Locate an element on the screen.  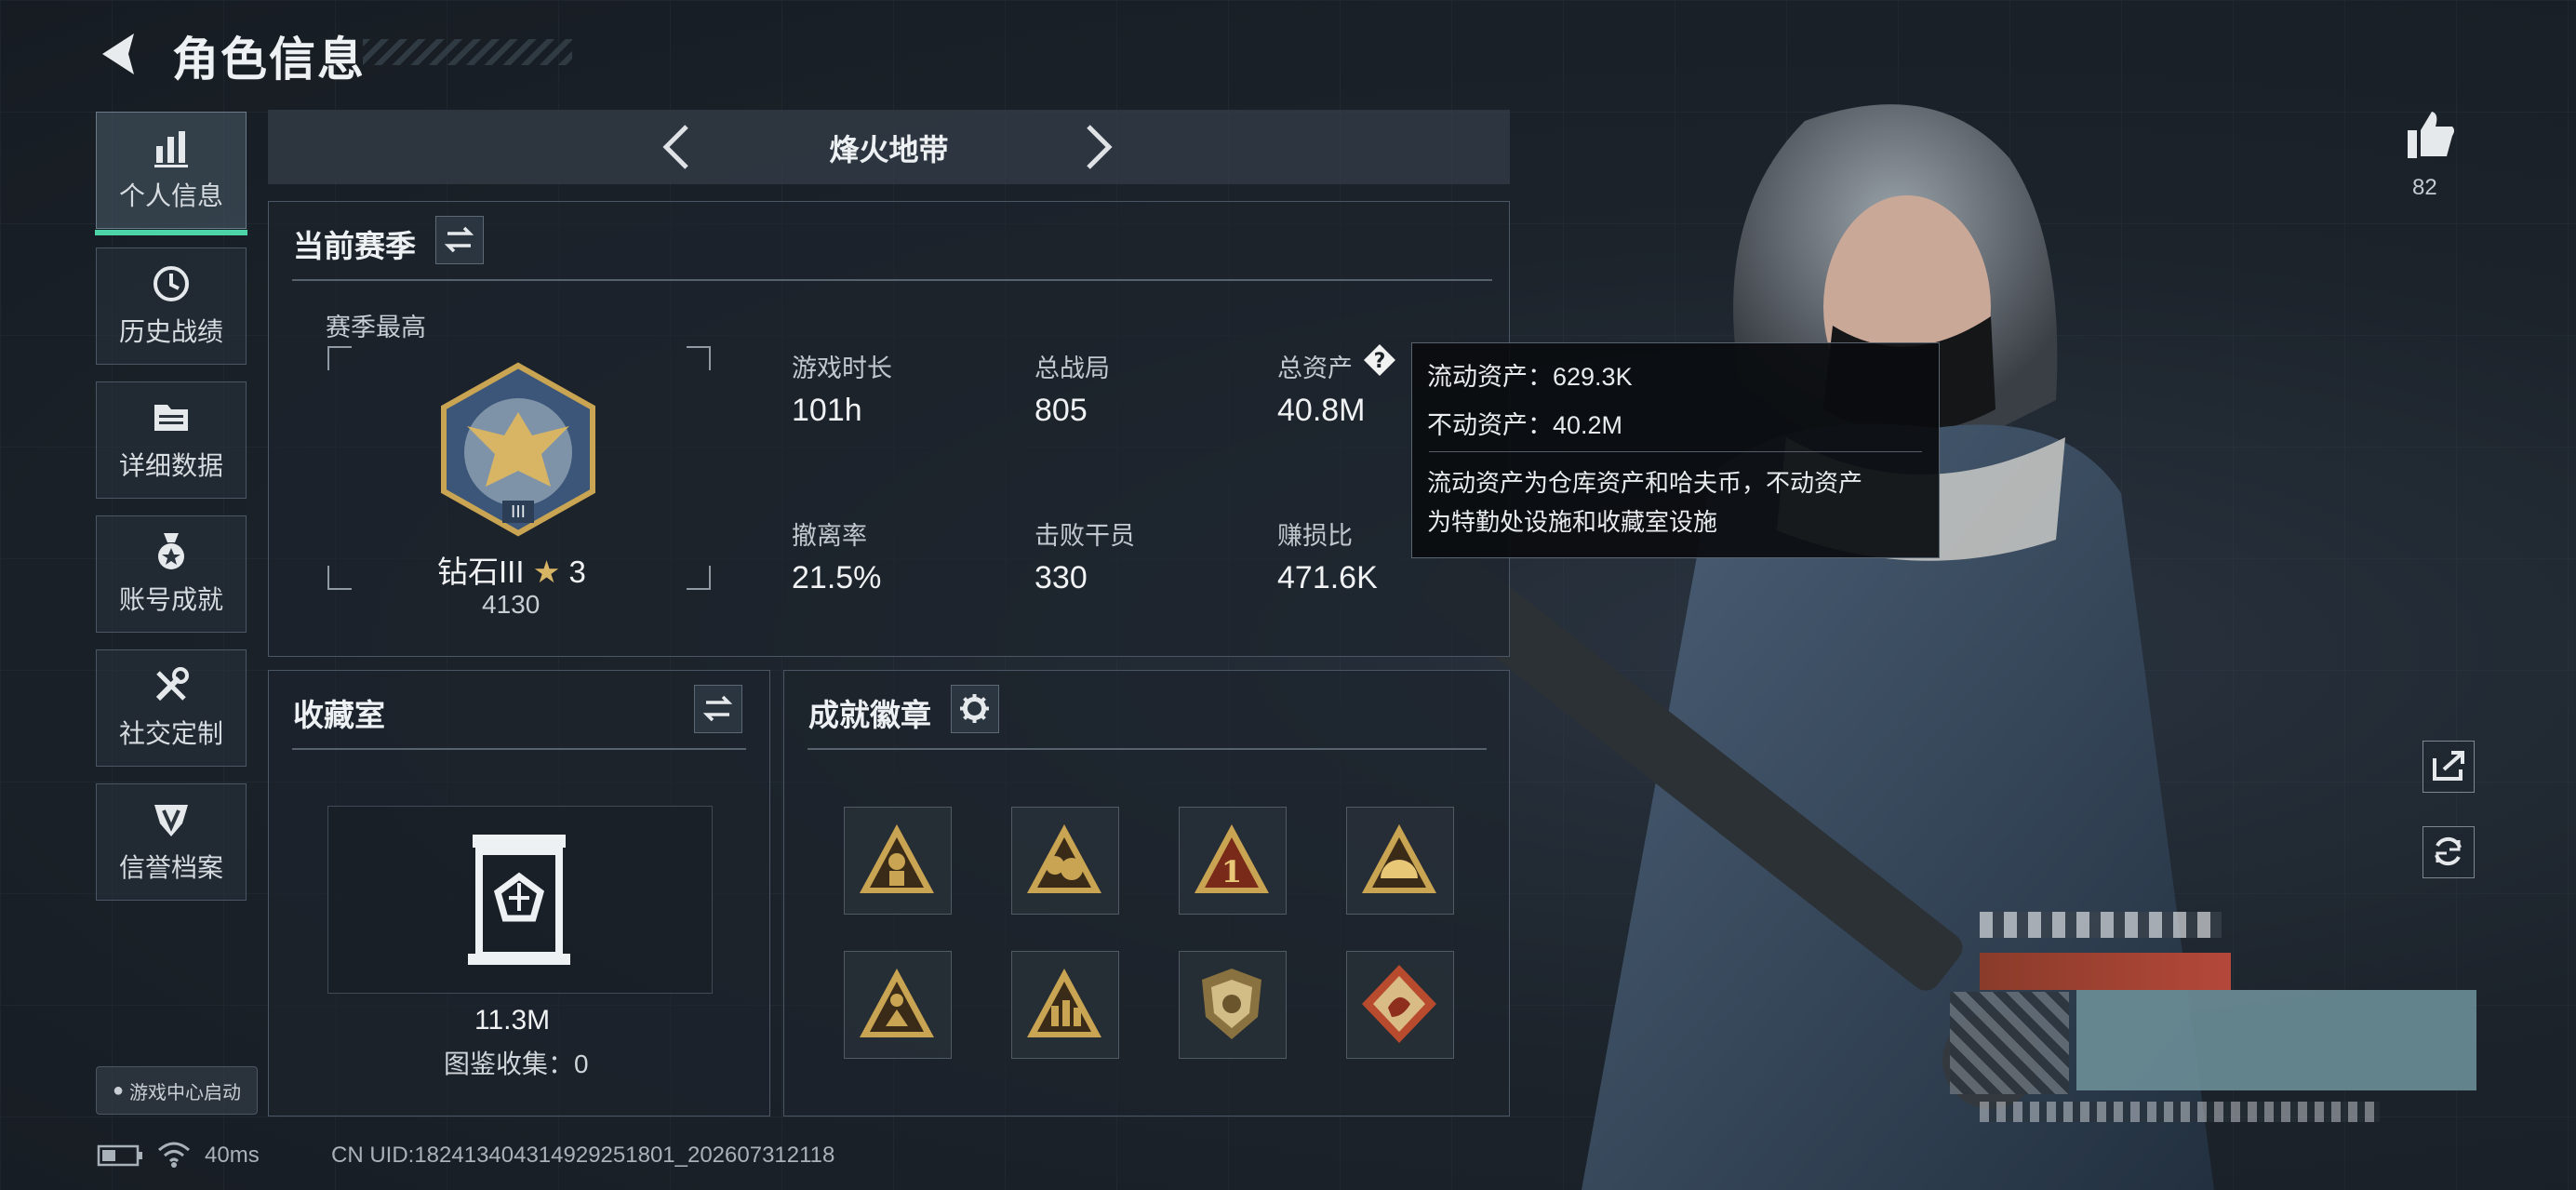
badge-slot: 1 is located at coordinates (1233, 861).